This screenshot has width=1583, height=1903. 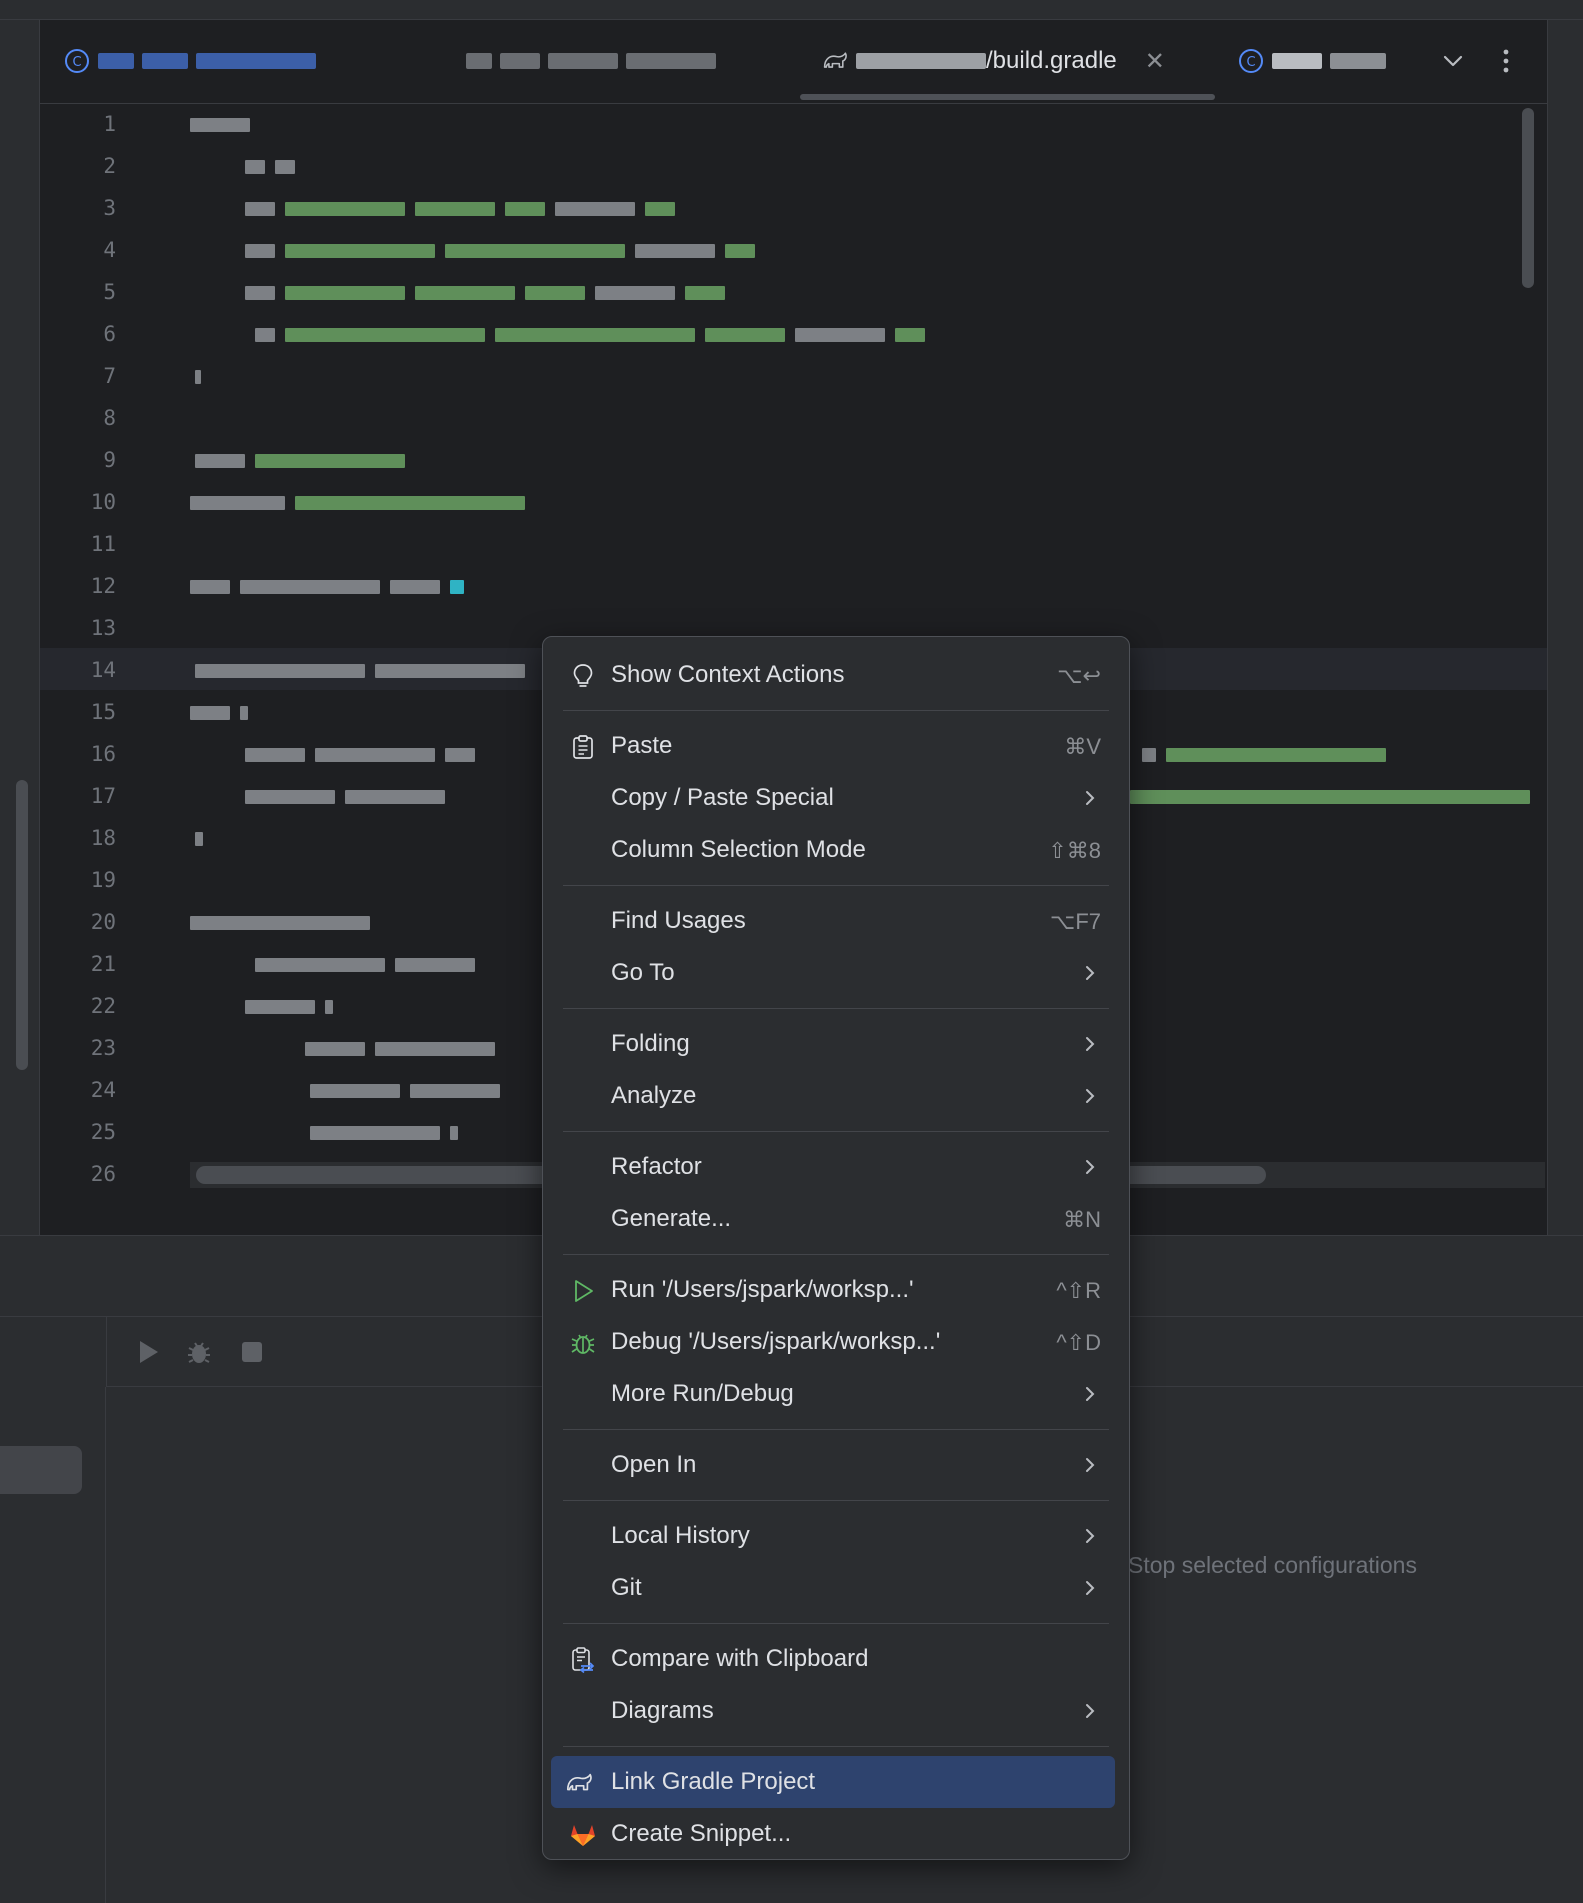 I want to click on menu-compare-with-clipboard: Compare with Clipboard, so click(x=836, y=1659).